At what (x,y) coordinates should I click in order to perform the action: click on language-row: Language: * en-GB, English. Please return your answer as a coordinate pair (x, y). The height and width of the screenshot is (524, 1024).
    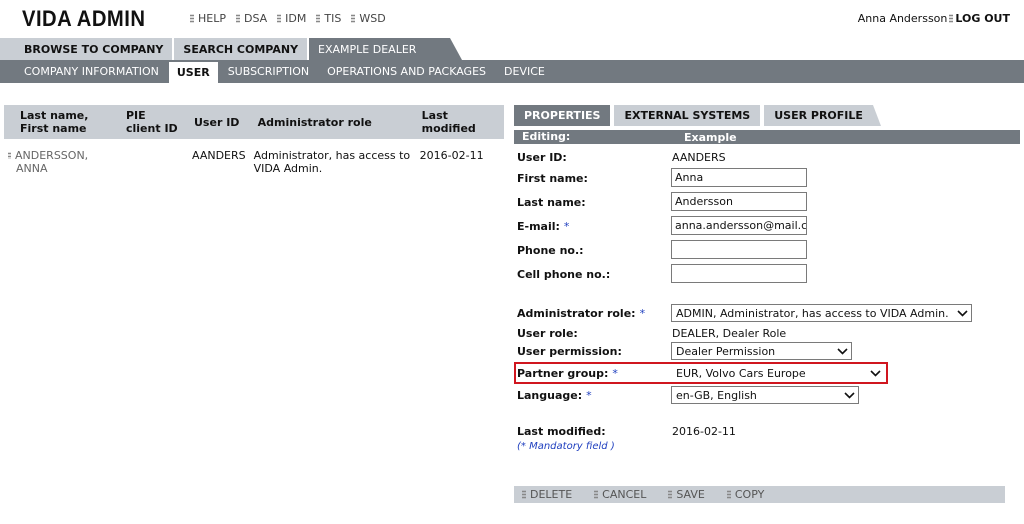
    Looking at the image, I should click on (767, 396).